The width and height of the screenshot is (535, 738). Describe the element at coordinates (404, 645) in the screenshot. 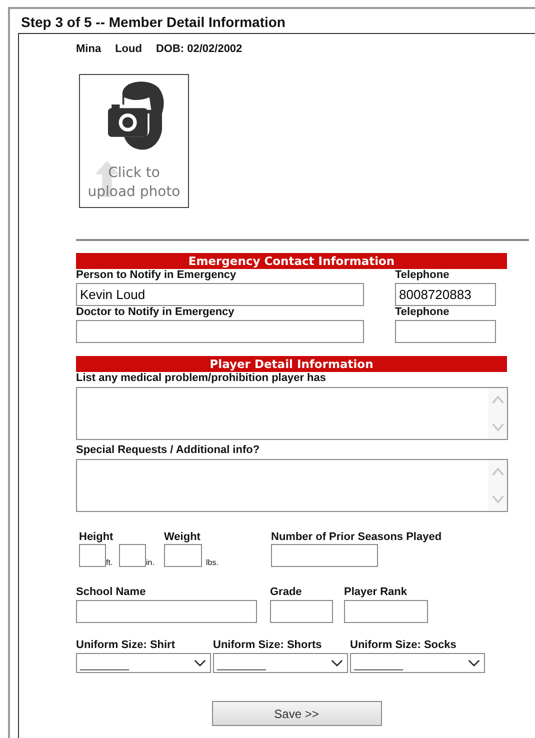

I see `field-label: Uniform Size: Socks` at that location.